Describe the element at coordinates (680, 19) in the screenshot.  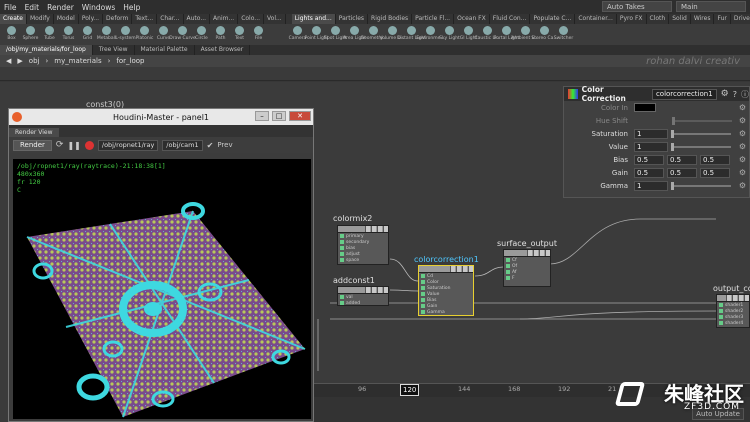
I see `shelf-tab: Solid` at that location.